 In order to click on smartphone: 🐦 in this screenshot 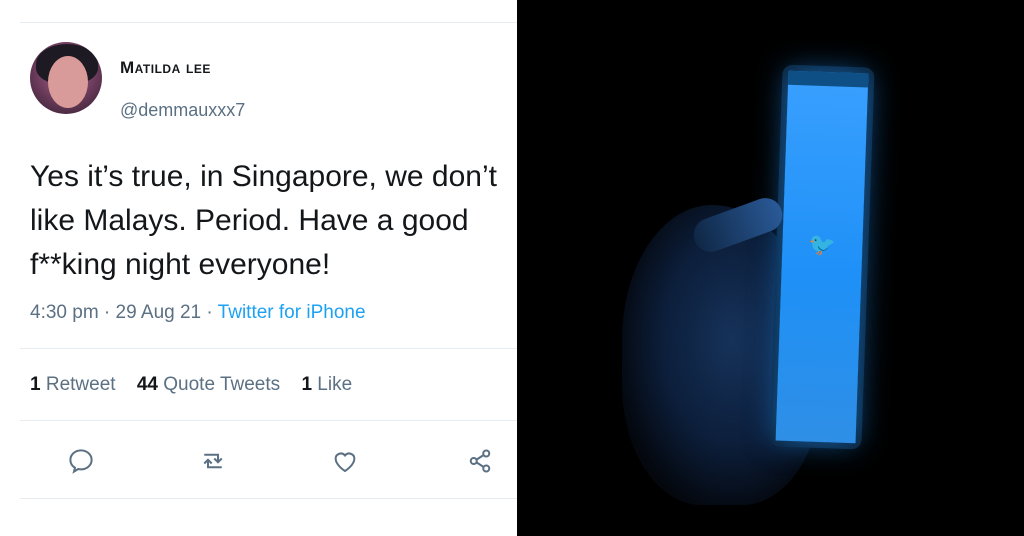, I will do `click(822, 257)`.